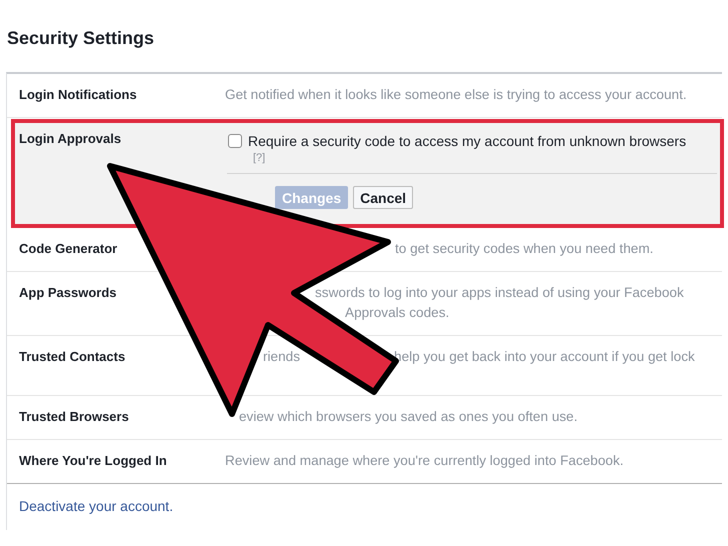  Describe the element at coordinates (456, 95) in the screenshot. I see `setting-description: Get notified when it looks like someone else is trying to access your account.` at that location.